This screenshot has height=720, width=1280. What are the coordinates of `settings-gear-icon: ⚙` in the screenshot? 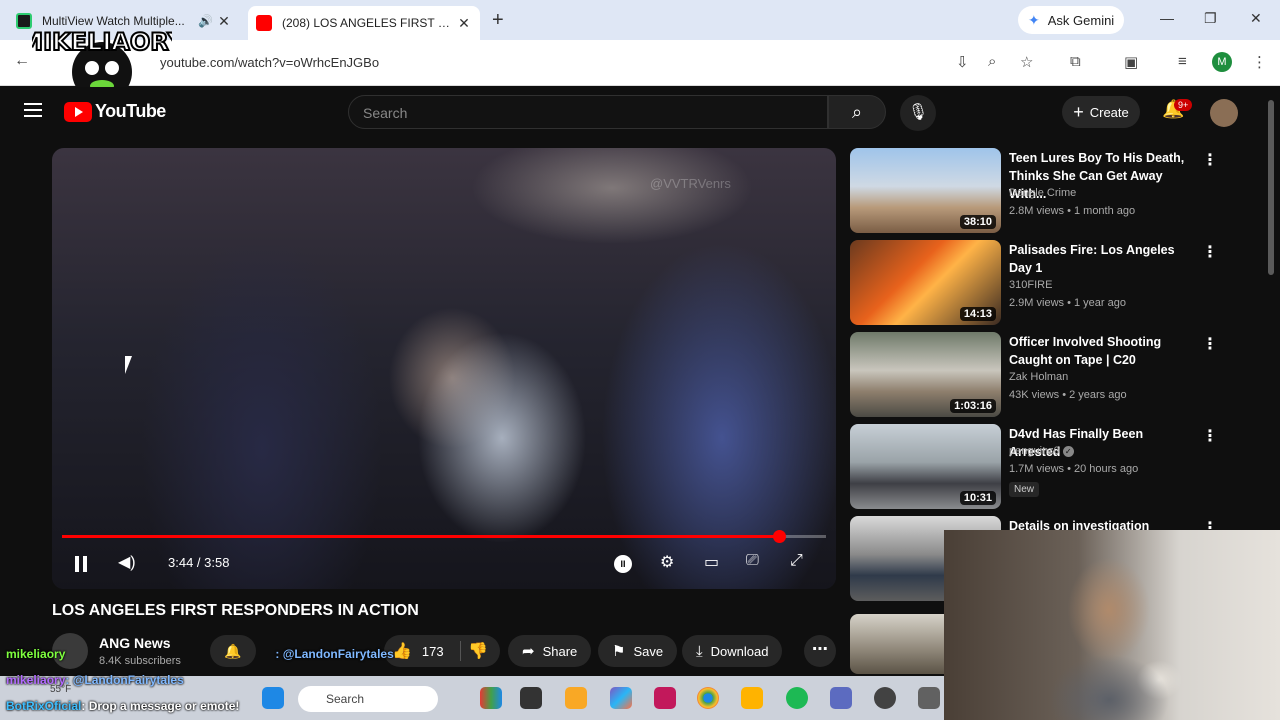 It's located at (667, 562).